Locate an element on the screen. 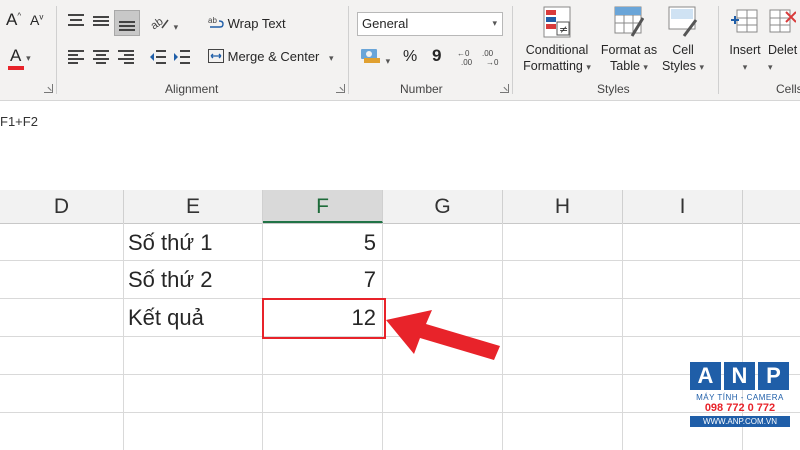  column-header-bar: D E F G H I is located at coordinates (400, 207).